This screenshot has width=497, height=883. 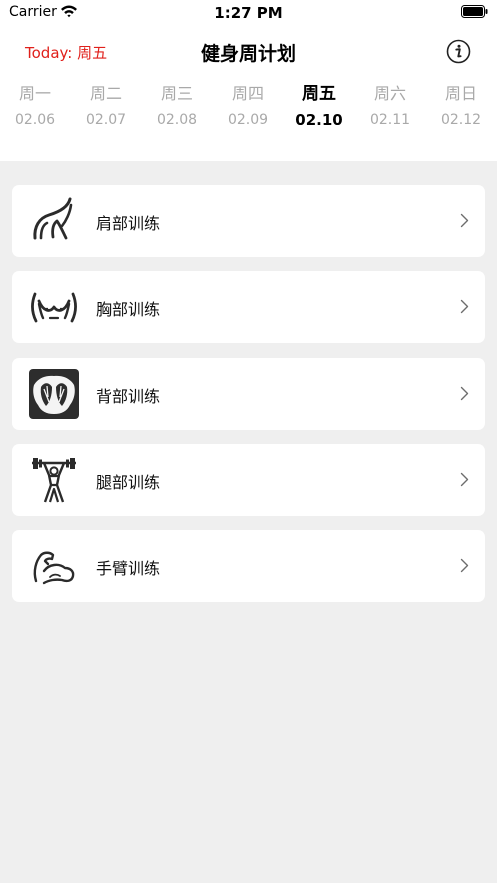 I want to click on day-date: 02.12, so click(x=461, y=120).